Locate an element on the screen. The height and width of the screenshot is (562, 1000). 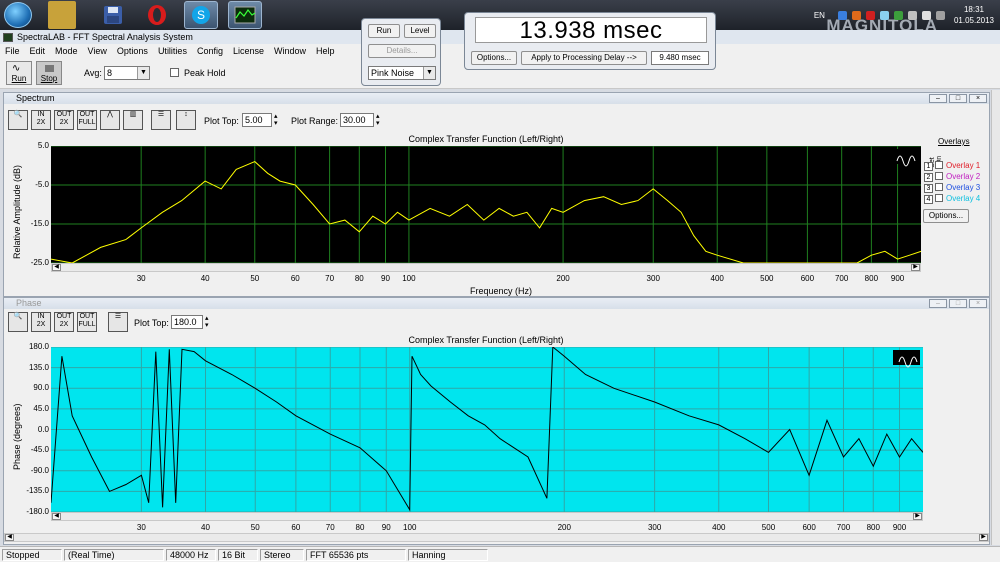
phase-plot-top-input: 180.0 is located at coordinates (187, 322).